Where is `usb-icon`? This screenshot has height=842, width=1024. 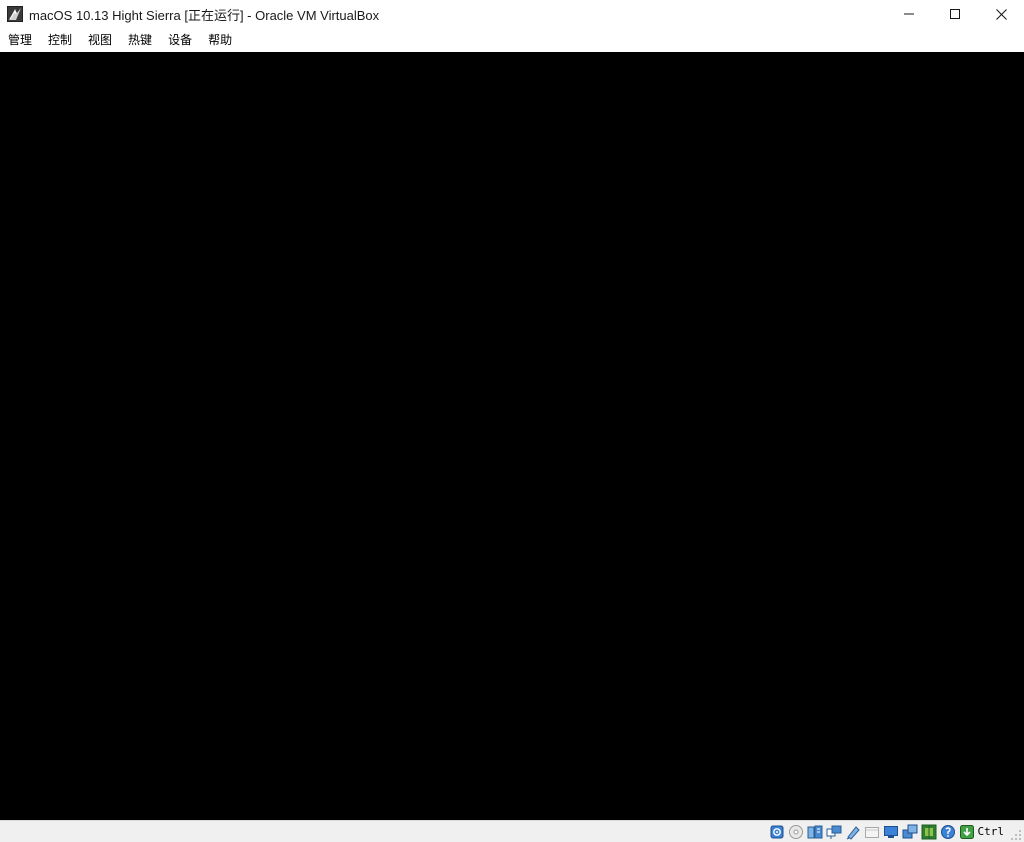 usb-icon is located at coordinates (853, 832).